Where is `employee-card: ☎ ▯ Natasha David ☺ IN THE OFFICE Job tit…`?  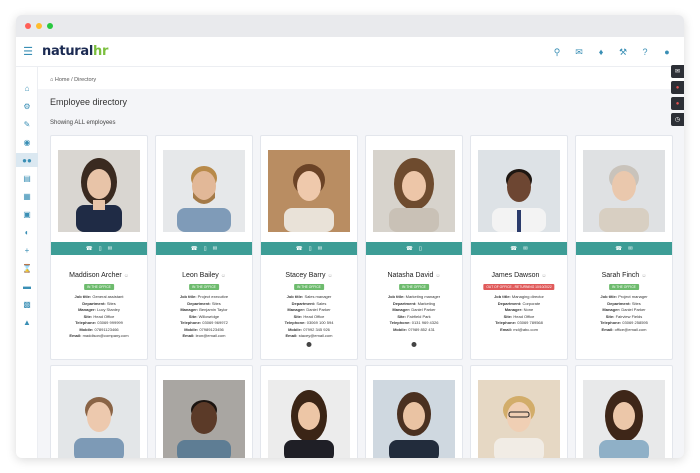 employee-card: ☎ ▯ Natasha David ☺ IN THE OFFICE Job tit… is located at coordinates (414, 247).